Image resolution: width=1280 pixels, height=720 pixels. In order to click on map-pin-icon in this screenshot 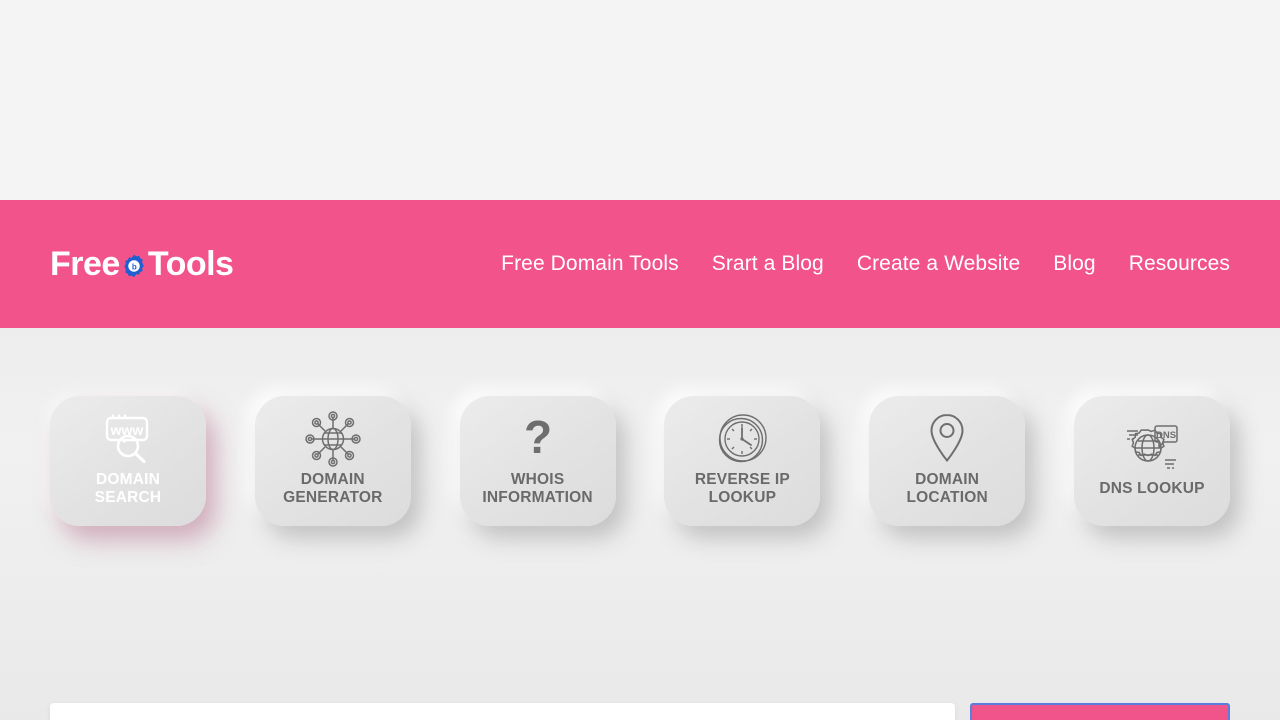, I will do `click(947, 439)`.